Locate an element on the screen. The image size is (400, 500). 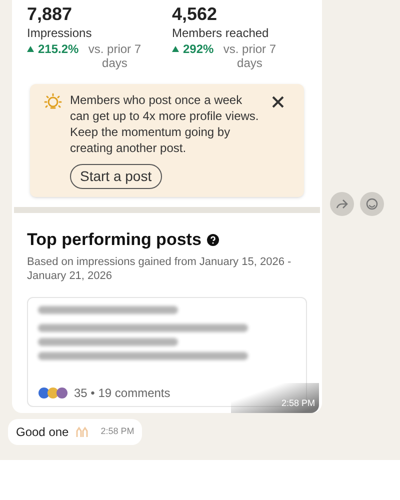
start-post-button: Start a post is located at coordinates (116, 176).